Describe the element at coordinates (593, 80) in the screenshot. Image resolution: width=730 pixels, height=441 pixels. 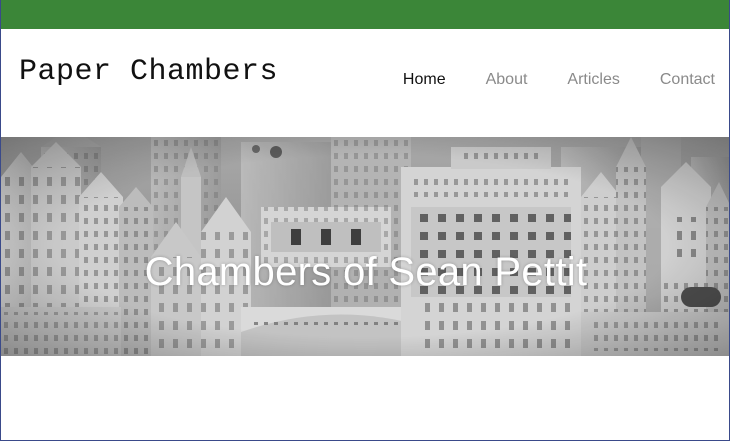
I see `nav-item-articles: Articles` at that location.